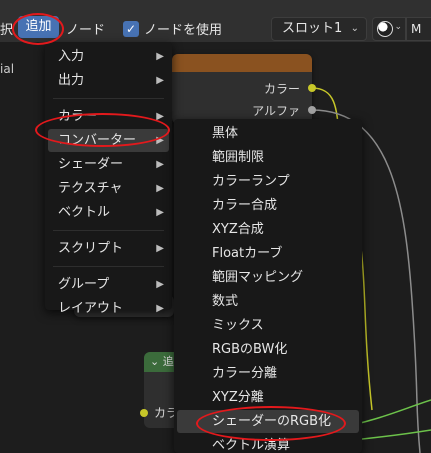 This screenshot has height=453, width=431. What do you see at coordinates (268, 157) in the screenshot?
I see `converter-menu-item: 範囲制限` at bounding box center [268, 157].